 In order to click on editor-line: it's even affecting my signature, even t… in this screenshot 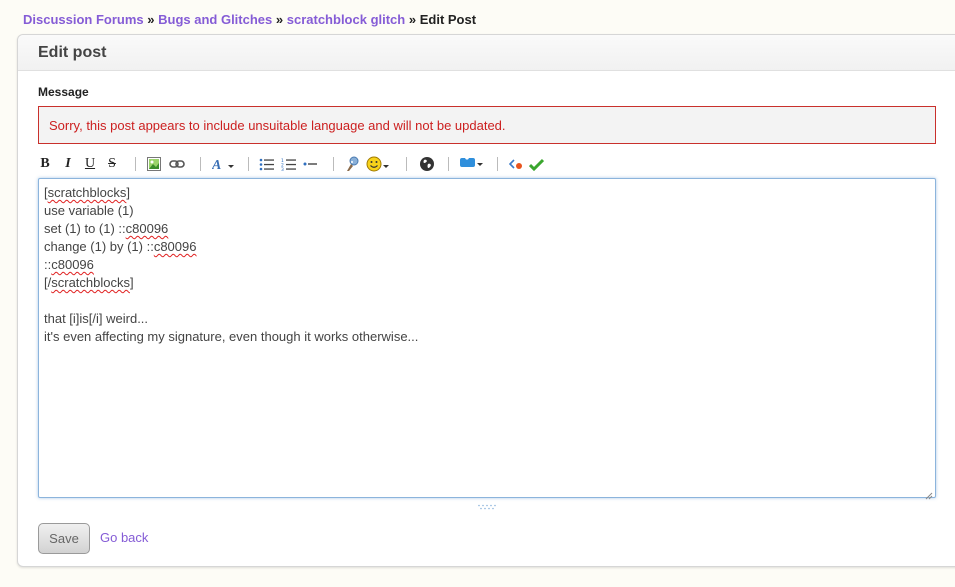, I will do `click(487, 337)`.